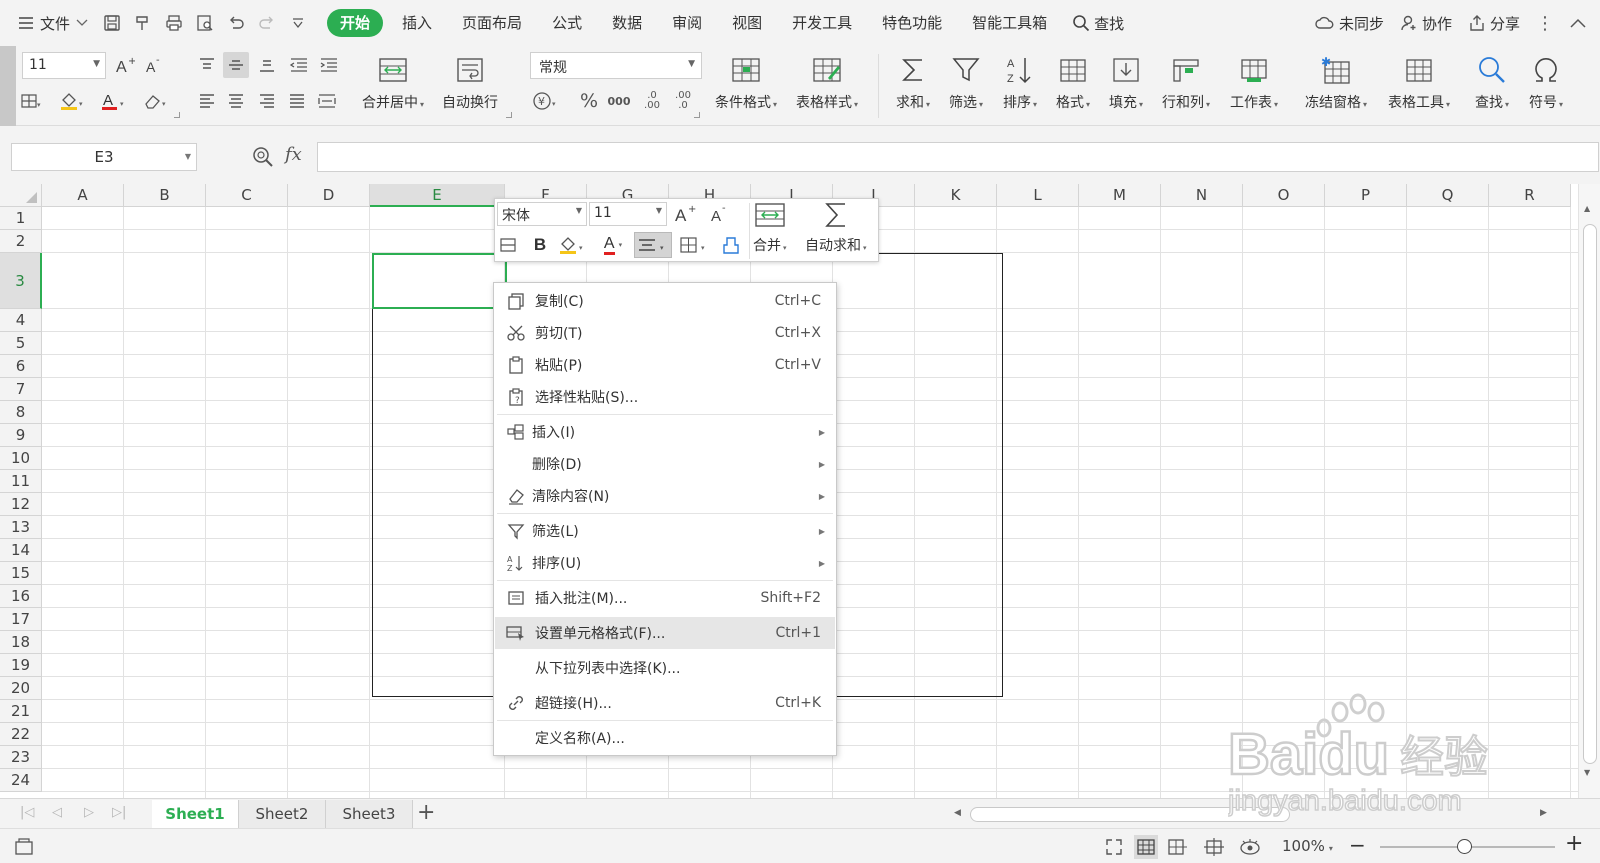  I want to click on merge-center-button: 合并居中 ▾, so click(393, 85).